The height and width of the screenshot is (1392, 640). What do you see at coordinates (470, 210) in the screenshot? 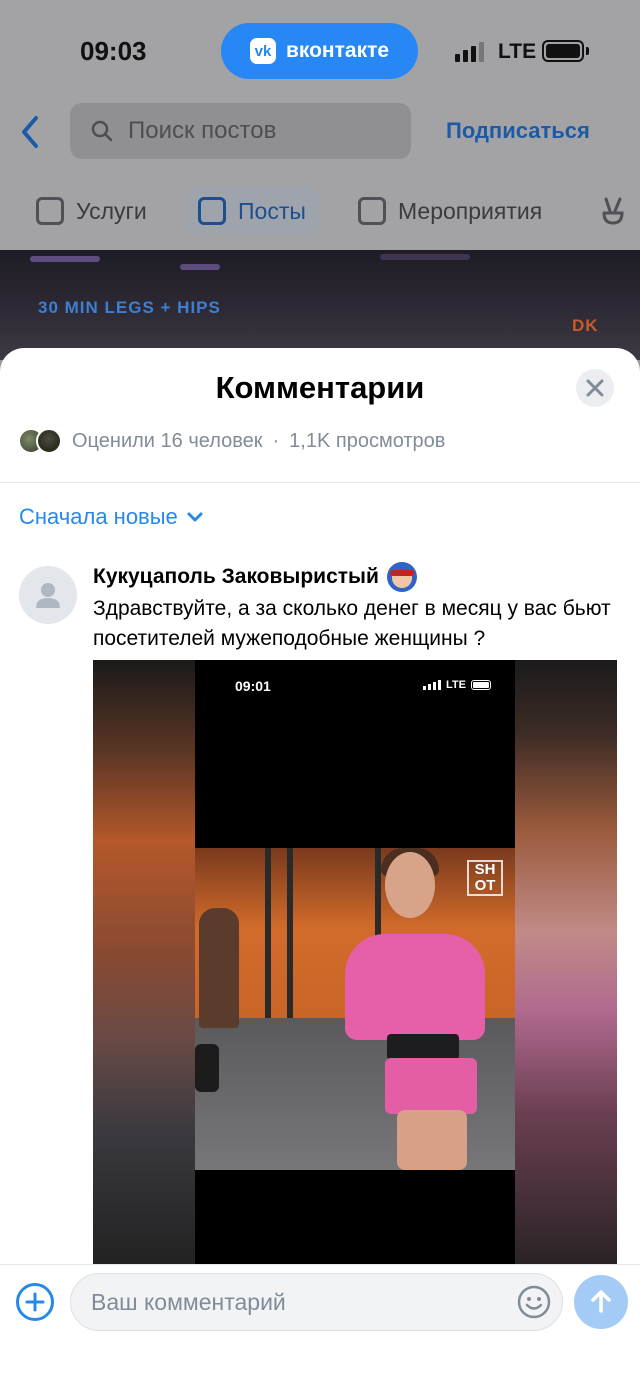
I see `tab-label: Мероприятия` at bounding box center [470, 210].